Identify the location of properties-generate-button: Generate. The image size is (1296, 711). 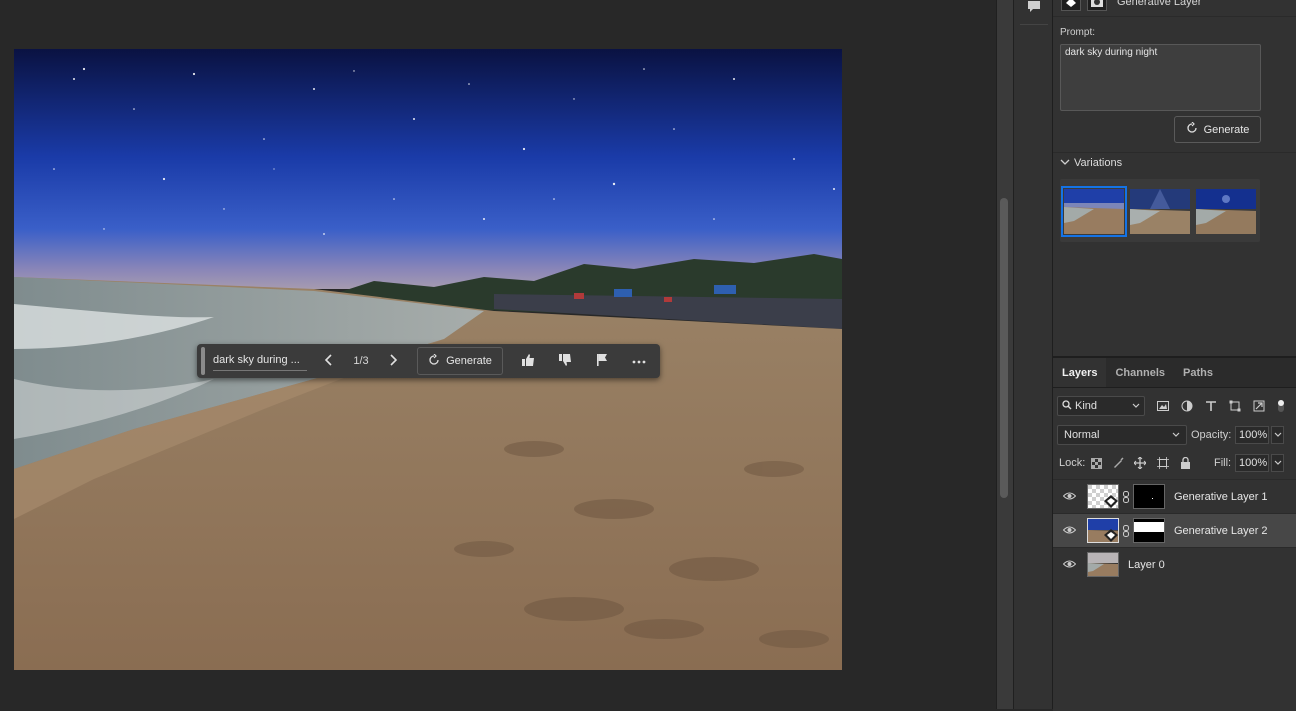
(1217, 129).